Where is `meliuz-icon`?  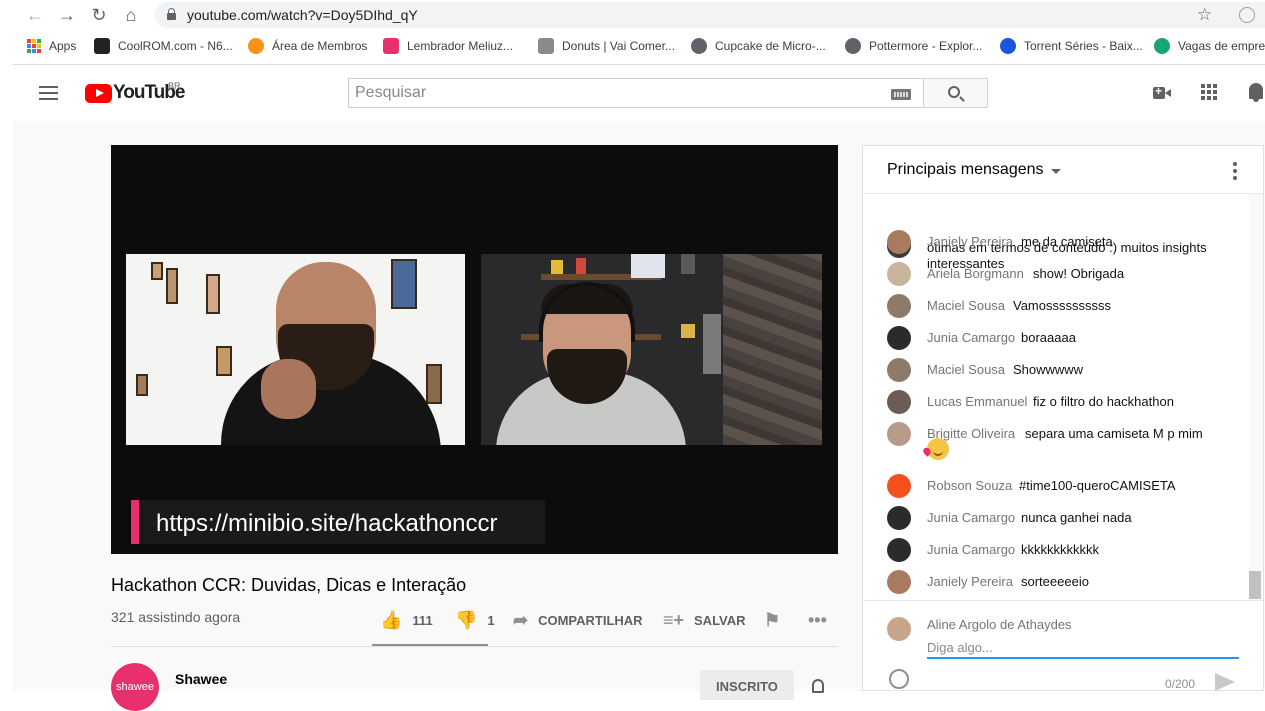
meliuz-icon is located at coordinates (391, 46).